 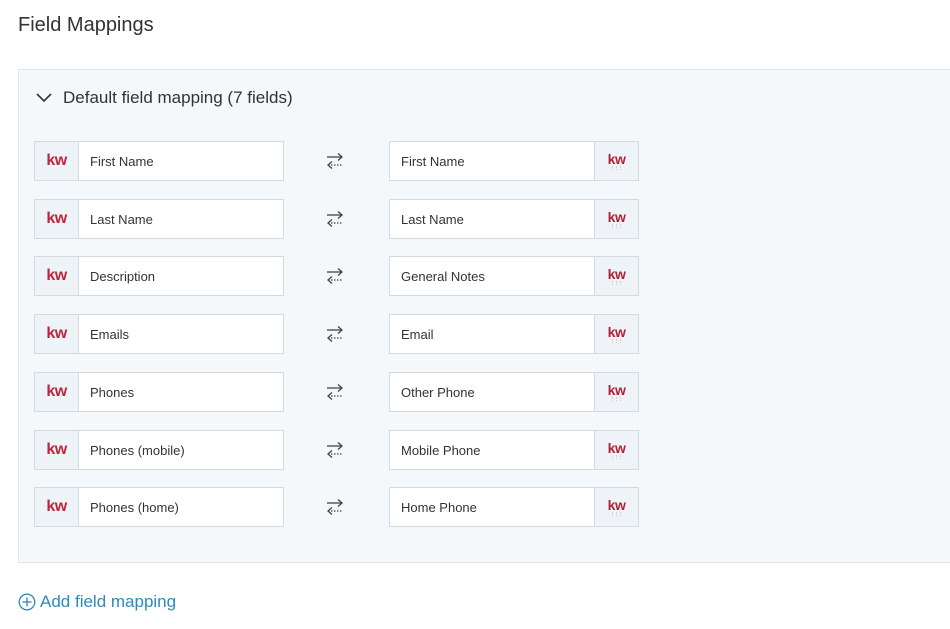 I want to click on source-field: kw Last Name, so click(x=159, y=219).